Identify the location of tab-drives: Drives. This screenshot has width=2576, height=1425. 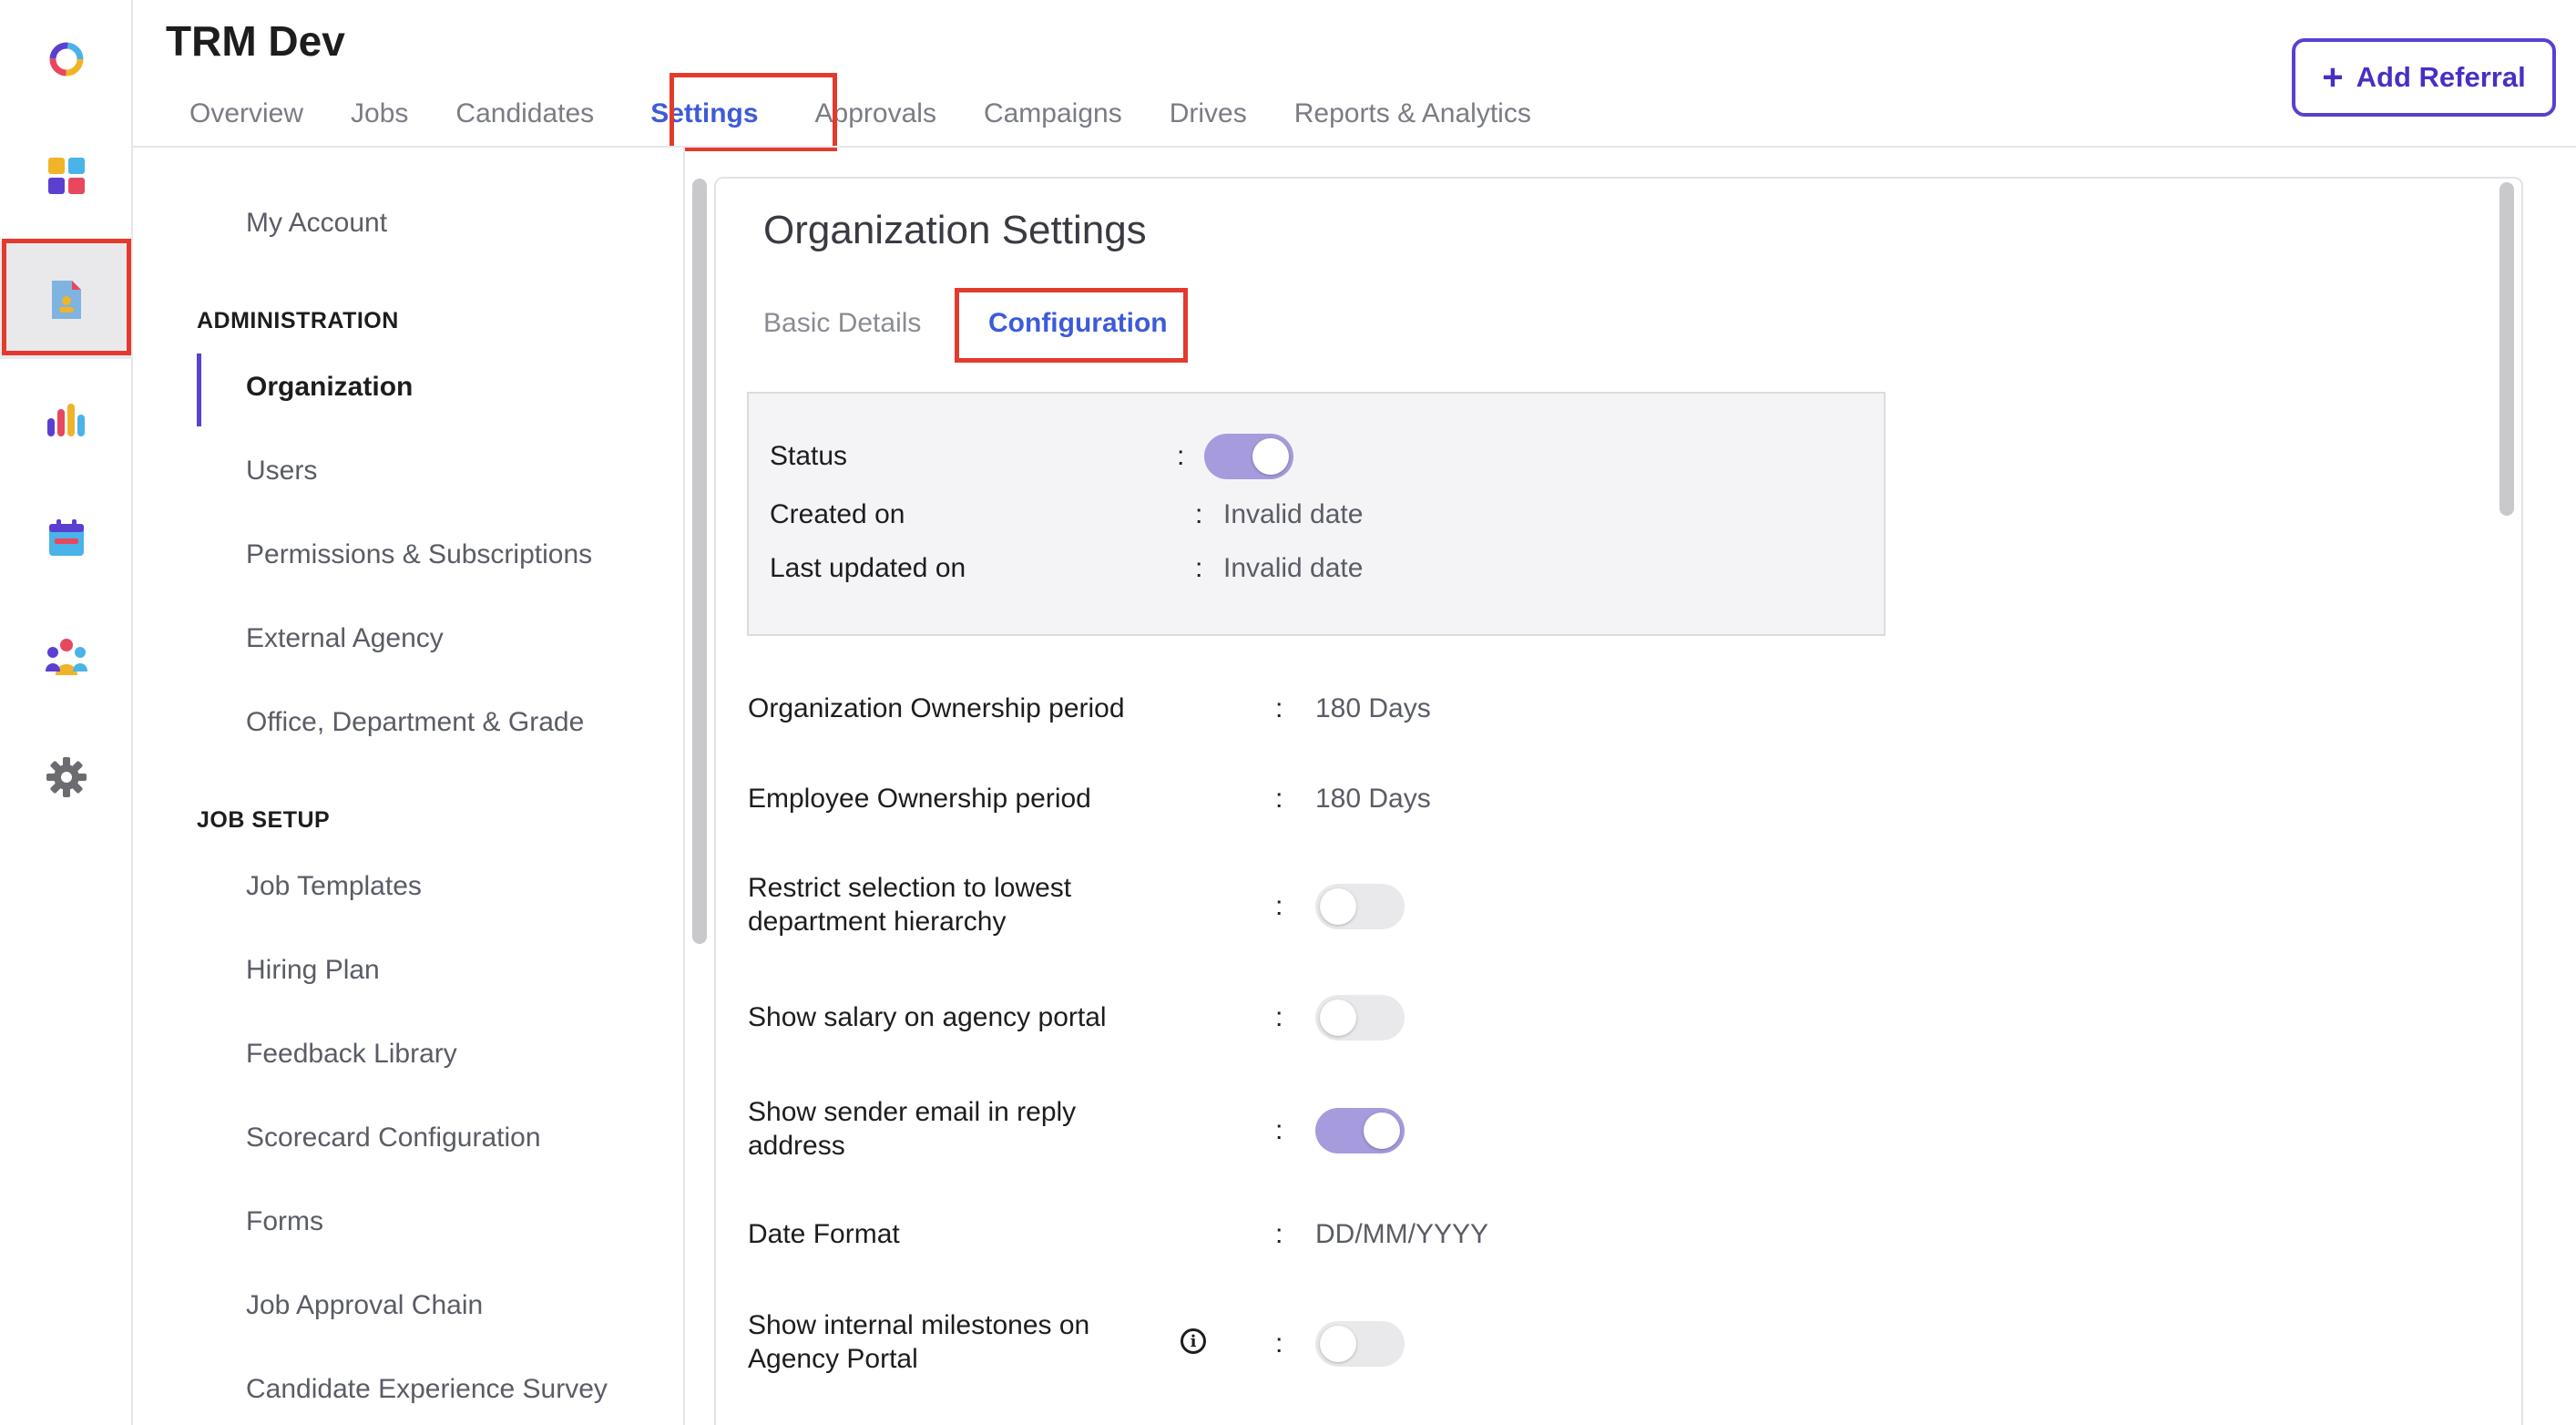
(1208, 114).